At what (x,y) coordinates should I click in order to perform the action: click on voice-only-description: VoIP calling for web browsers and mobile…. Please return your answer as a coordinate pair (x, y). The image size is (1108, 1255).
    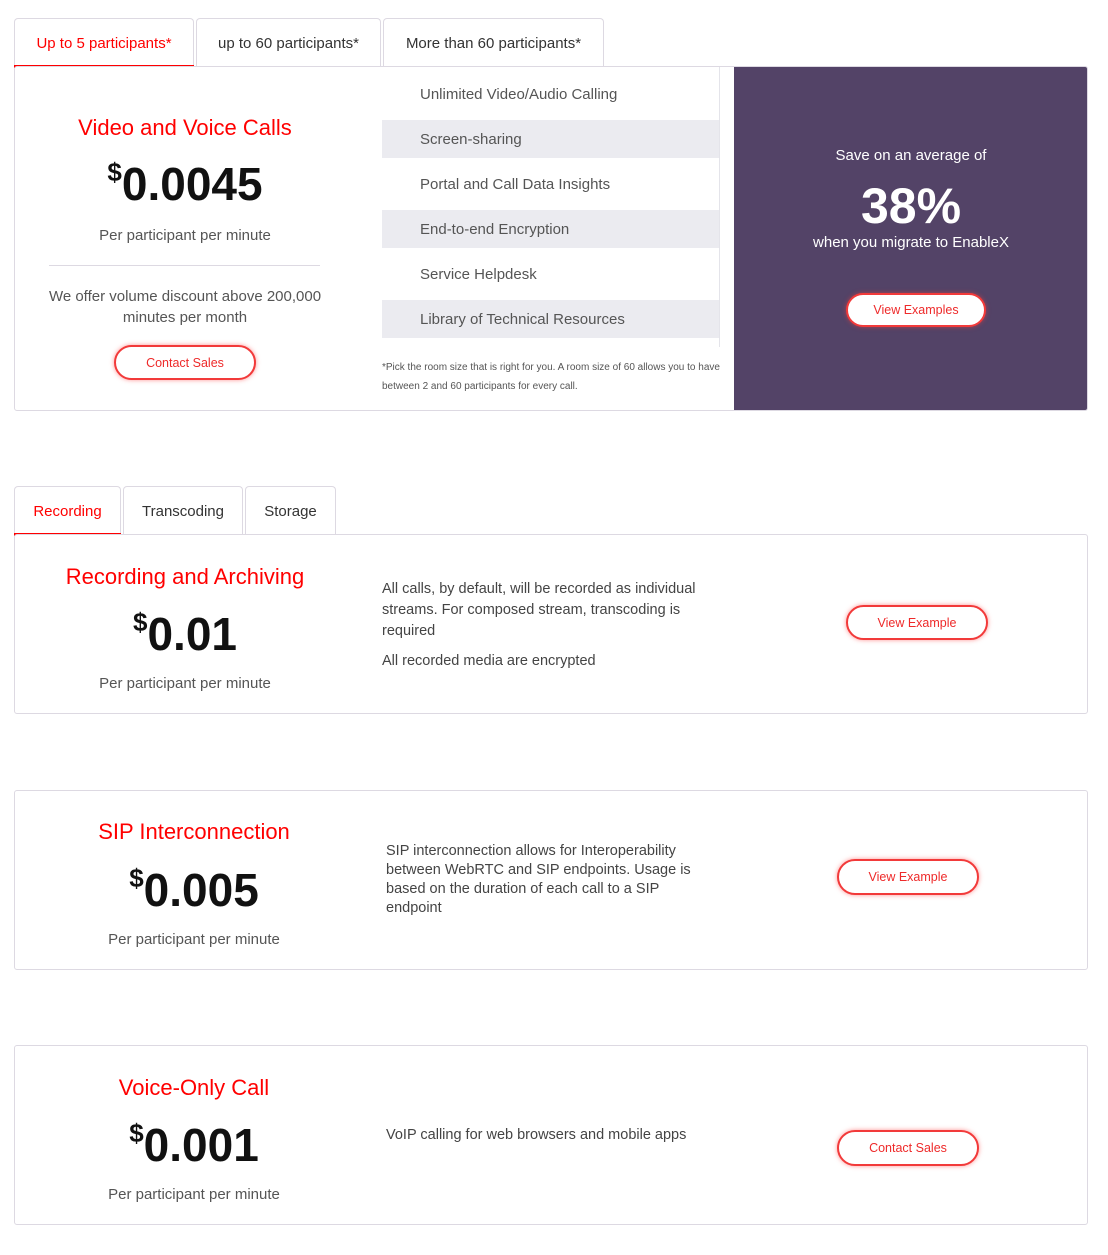
    Looking at the image, I should click on (536, 1135).